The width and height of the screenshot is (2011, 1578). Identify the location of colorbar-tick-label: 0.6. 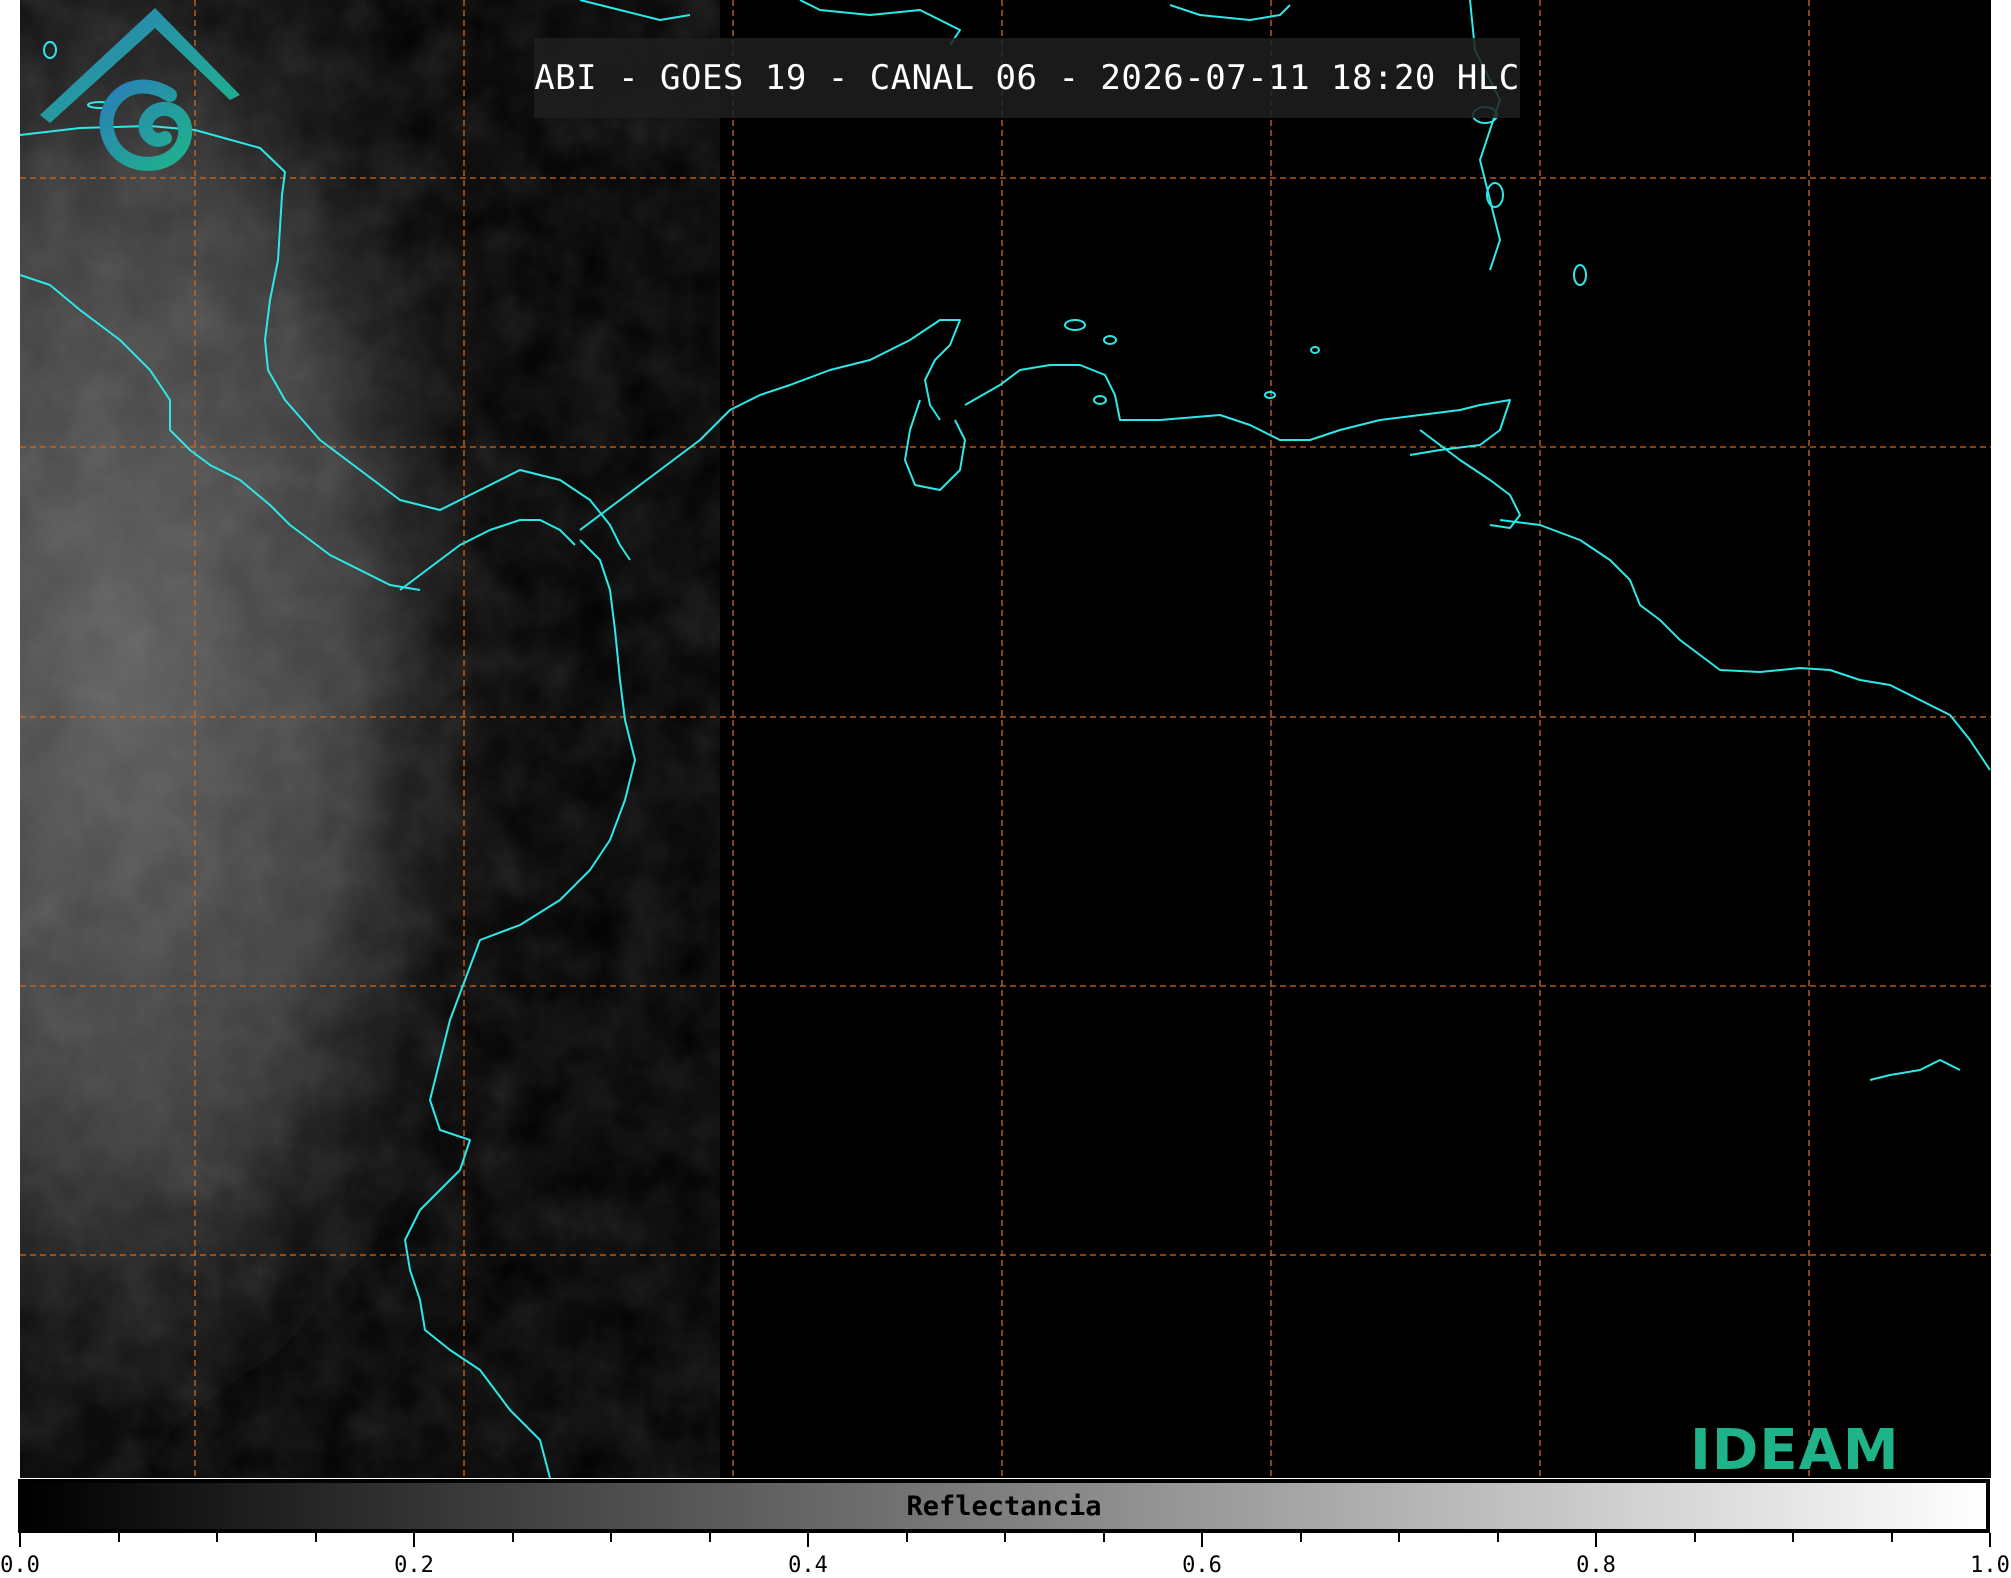
(1202, 1565).